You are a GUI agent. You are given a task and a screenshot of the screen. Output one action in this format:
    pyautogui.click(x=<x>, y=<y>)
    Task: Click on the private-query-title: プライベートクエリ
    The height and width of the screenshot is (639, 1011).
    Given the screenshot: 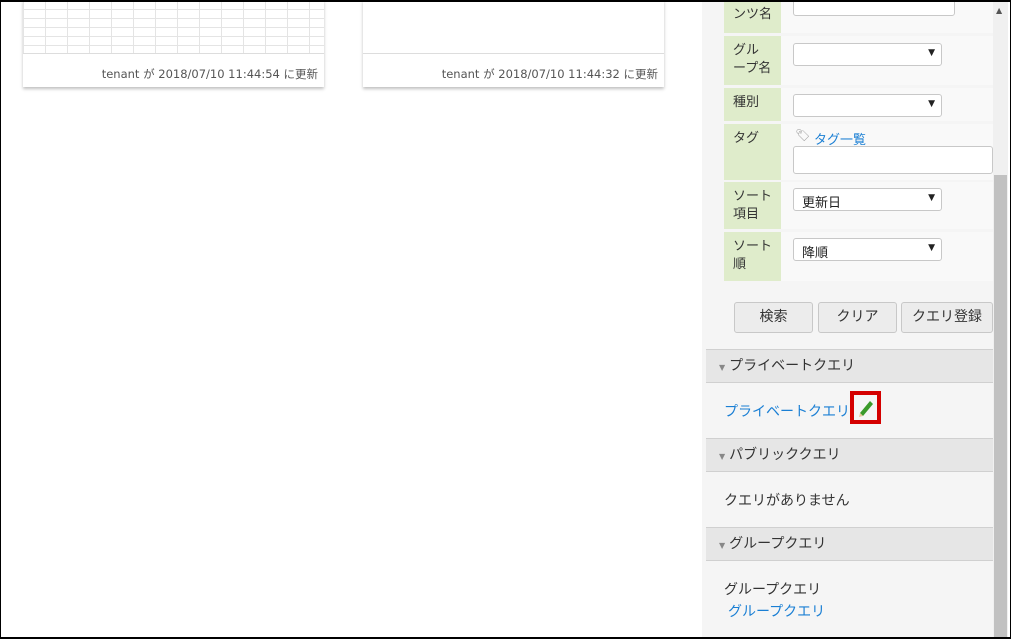 What is the action you would take?
    pyautogui.click(x=792, y=366)
    